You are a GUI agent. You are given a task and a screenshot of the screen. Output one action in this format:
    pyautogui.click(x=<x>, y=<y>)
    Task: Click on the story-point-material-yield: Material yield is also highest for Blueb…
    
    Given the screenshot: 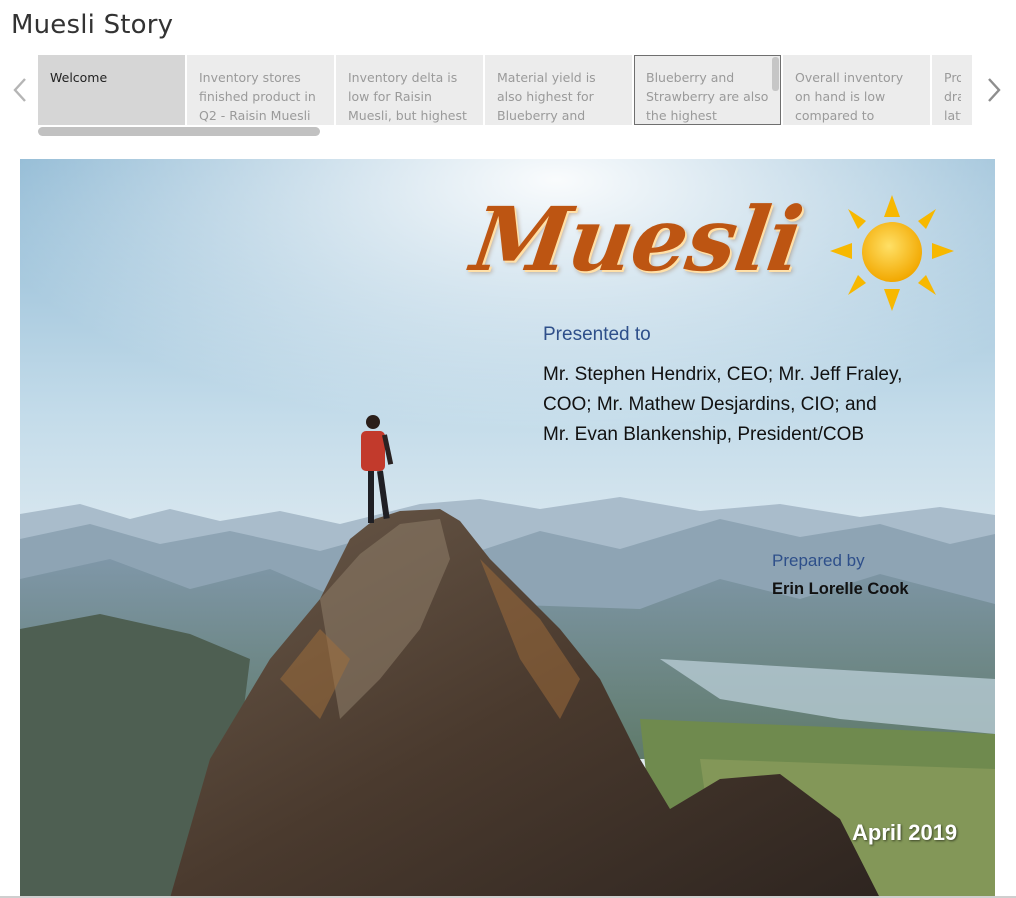 What is the action you would take?
    pyautogui.click(x=558, y=90)
    